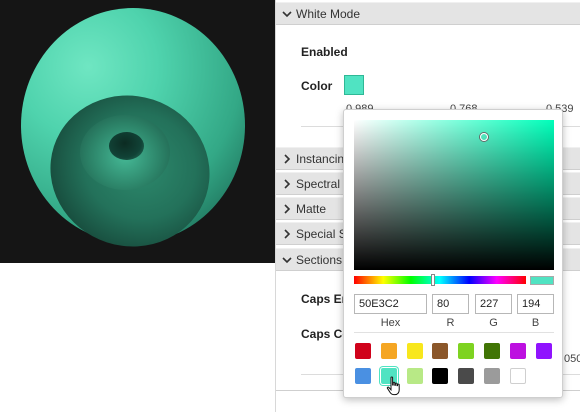 The image size is (580, 412). I want to click on section-header-white-mode: White Mode, so click(428, 13).